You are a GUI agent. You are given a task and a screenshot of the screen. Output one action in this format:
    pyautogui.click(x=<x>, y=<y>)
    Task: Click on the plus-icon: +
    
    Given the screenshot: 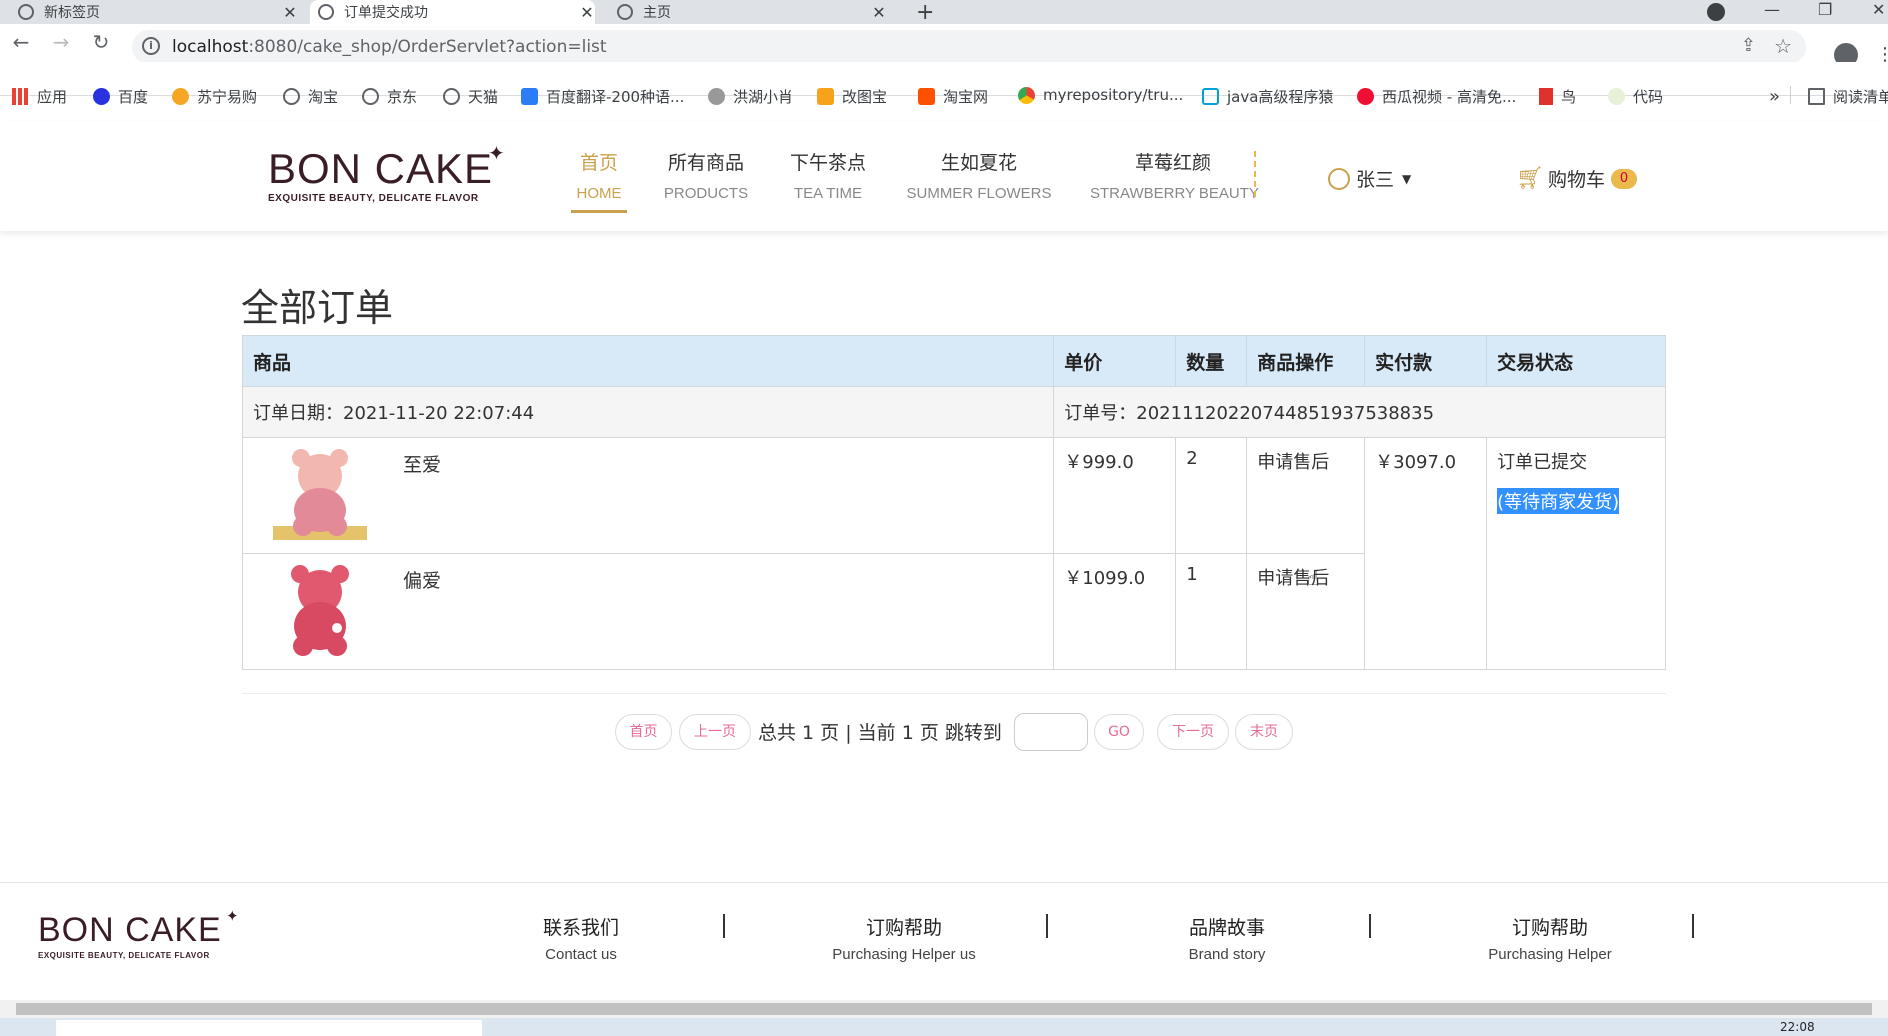 What is the action you would take?
    pyautogui.click(x=925, y=12)
    